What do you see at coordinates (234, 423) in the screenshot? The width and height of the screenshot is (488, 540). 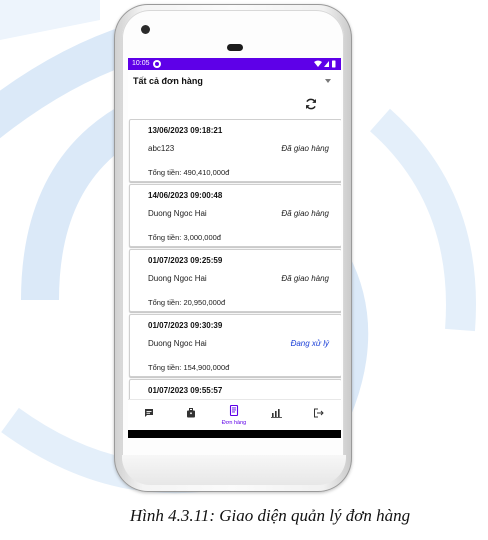 I see `nav-label-orders: Đơn hàng` at bounding box center [234, 423].